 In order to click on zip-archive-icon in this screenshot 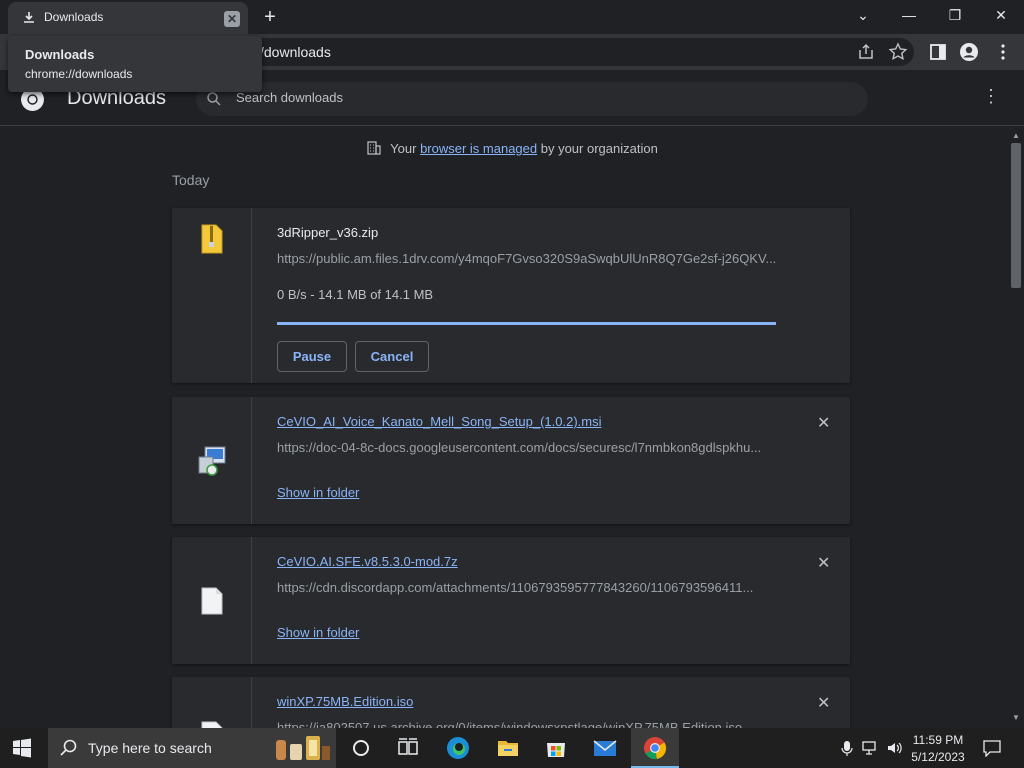, I will do `click(212, 239)`.